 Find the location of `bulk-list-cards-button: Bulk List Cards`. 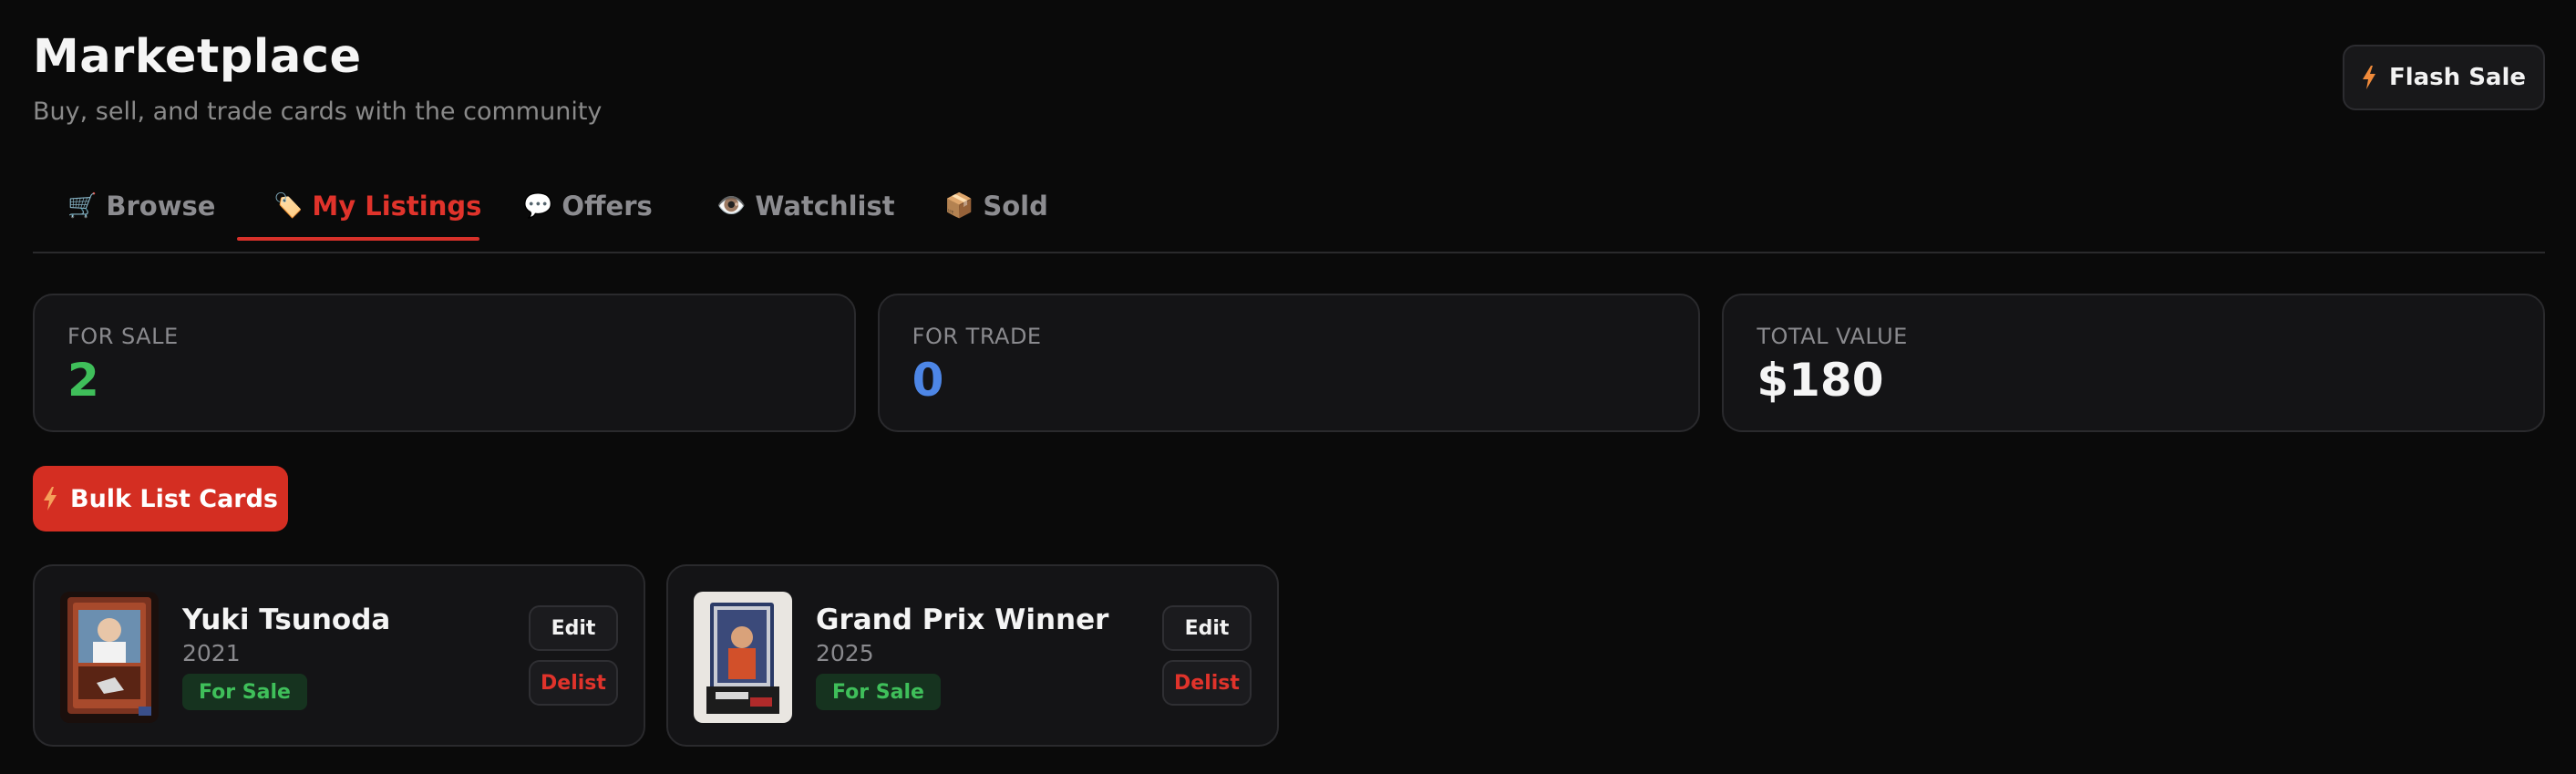

bulk-list-cards-button: Bulk List Cards is located at coordinates (160, 498).